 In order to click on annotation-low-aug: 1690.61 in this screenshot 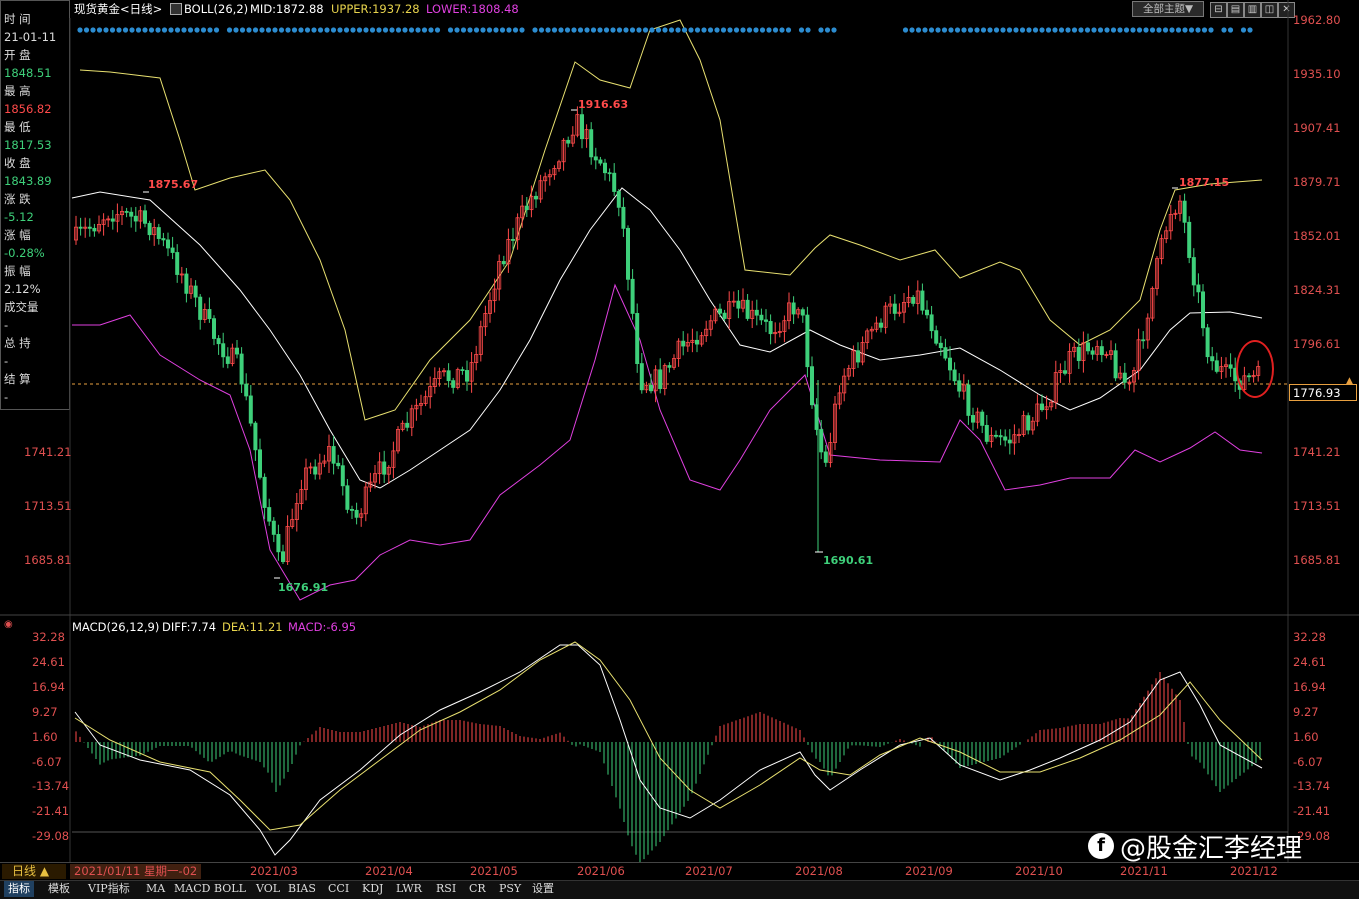, I will do `click(848, 560)`.